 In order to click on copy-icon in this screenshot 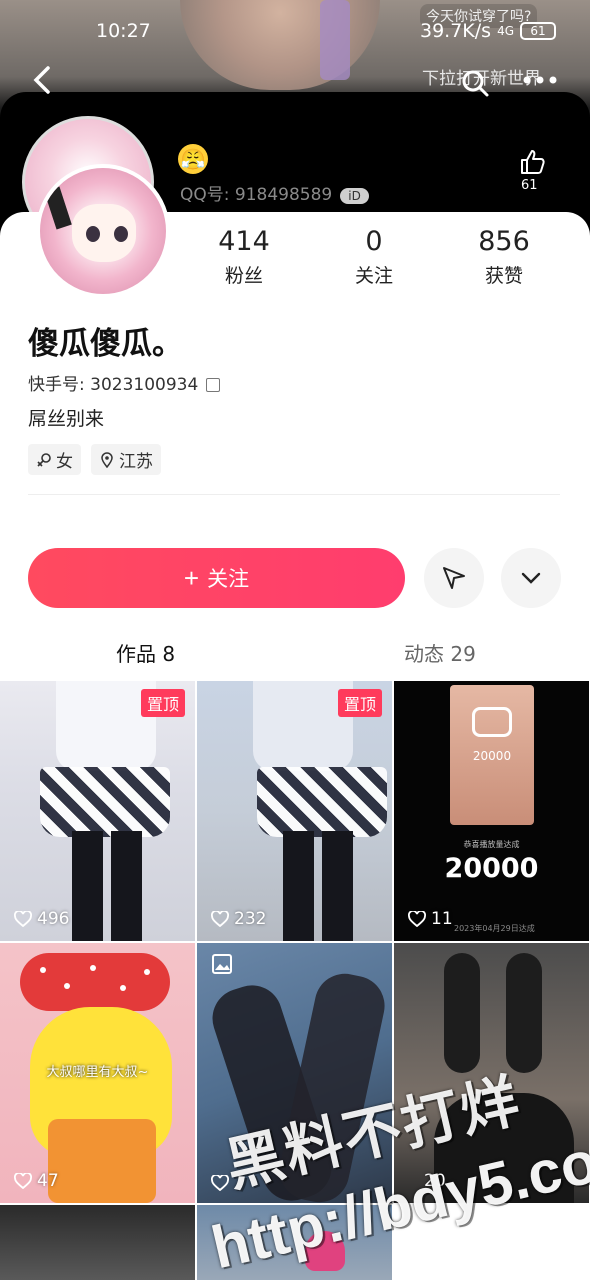, I will do `click(213, 385)`.